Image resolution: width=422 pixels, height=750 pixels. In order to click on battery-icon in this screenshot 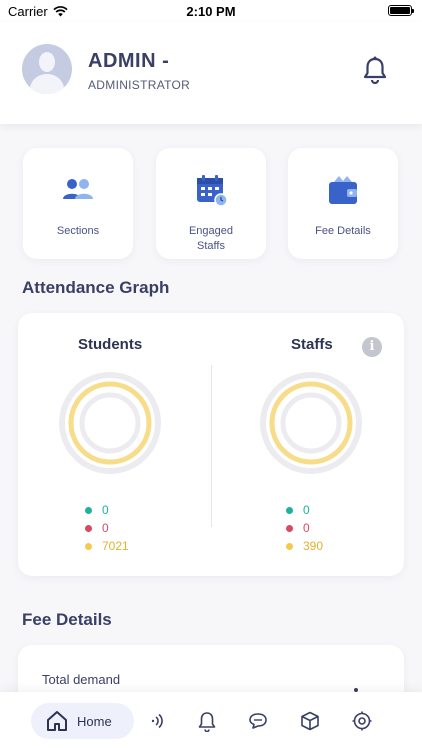, I will do `click(401, 10)`.